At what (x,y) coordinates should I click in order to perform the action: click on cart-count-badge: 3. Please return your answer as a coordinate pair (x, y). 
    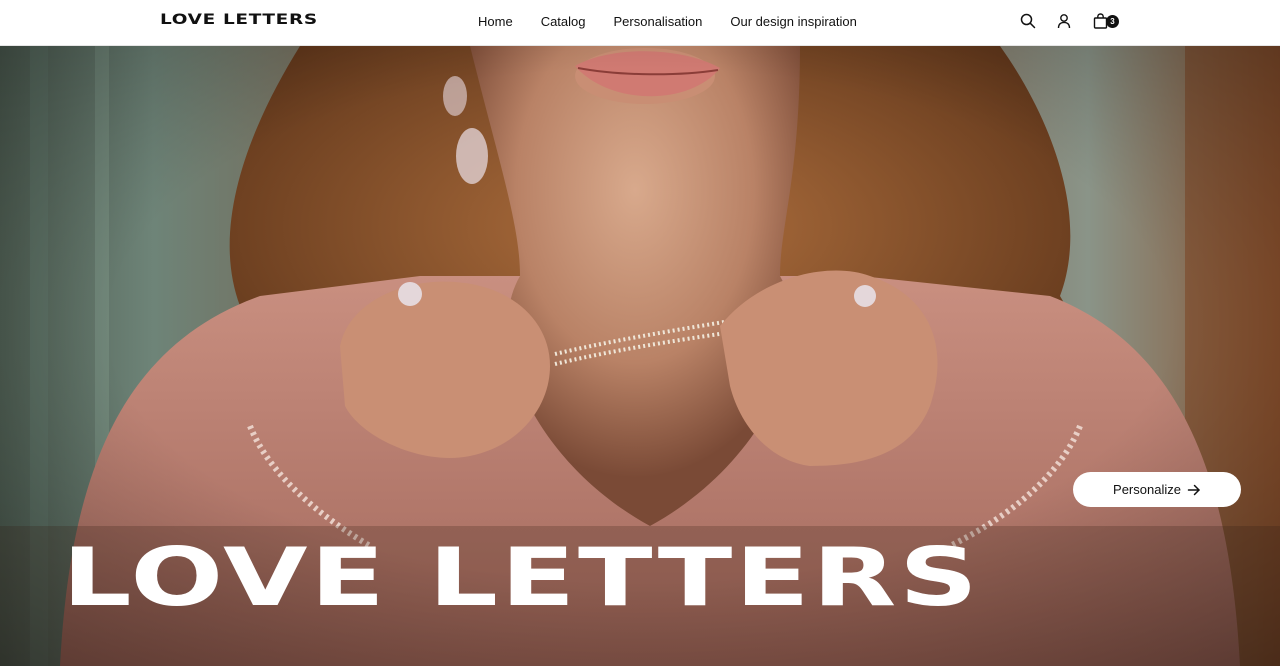
    Looking at the image, I should click on (1112, 21).